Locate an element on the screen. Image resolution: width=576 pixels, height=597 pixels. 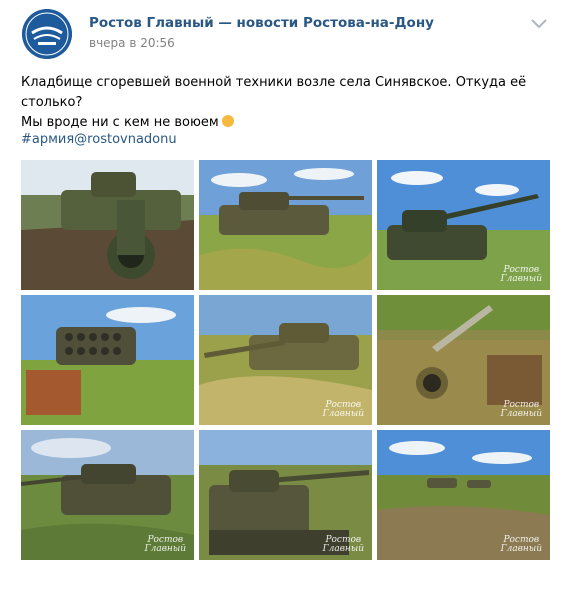
chevron-down-icon is located at coordinates (539, 24).